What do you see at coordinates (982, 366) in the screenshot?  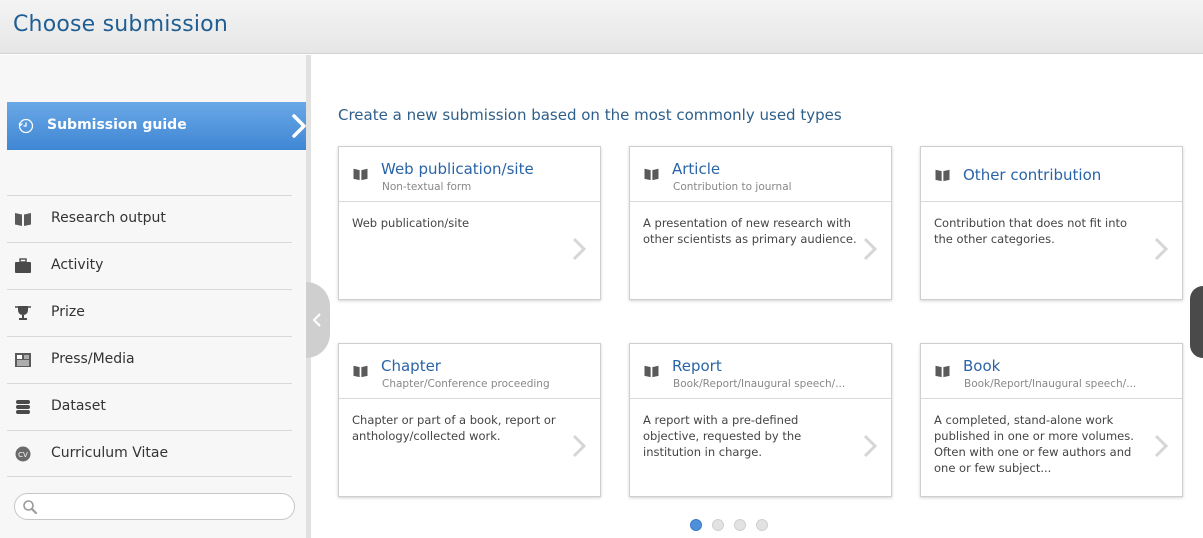 I see `card-title: Book` at bounding box center [982, 366].